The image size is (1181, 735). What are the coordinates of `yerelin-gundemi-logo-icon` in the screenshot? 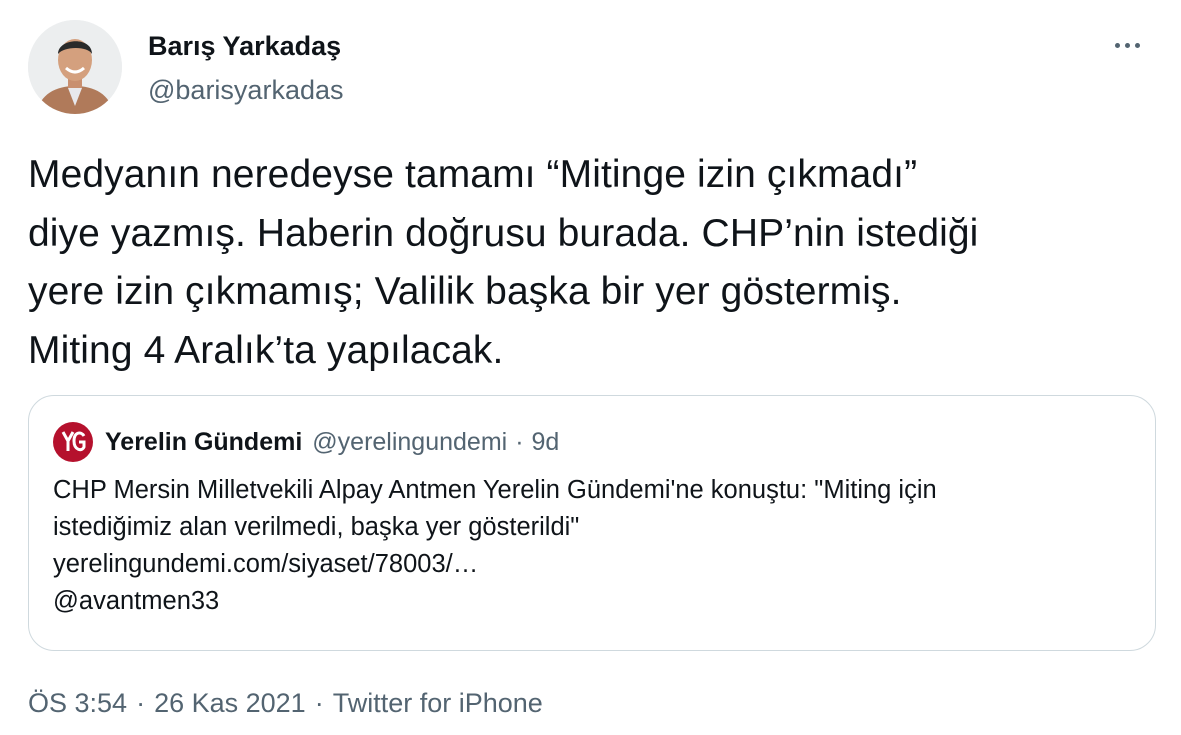 It's located at (73, 442).